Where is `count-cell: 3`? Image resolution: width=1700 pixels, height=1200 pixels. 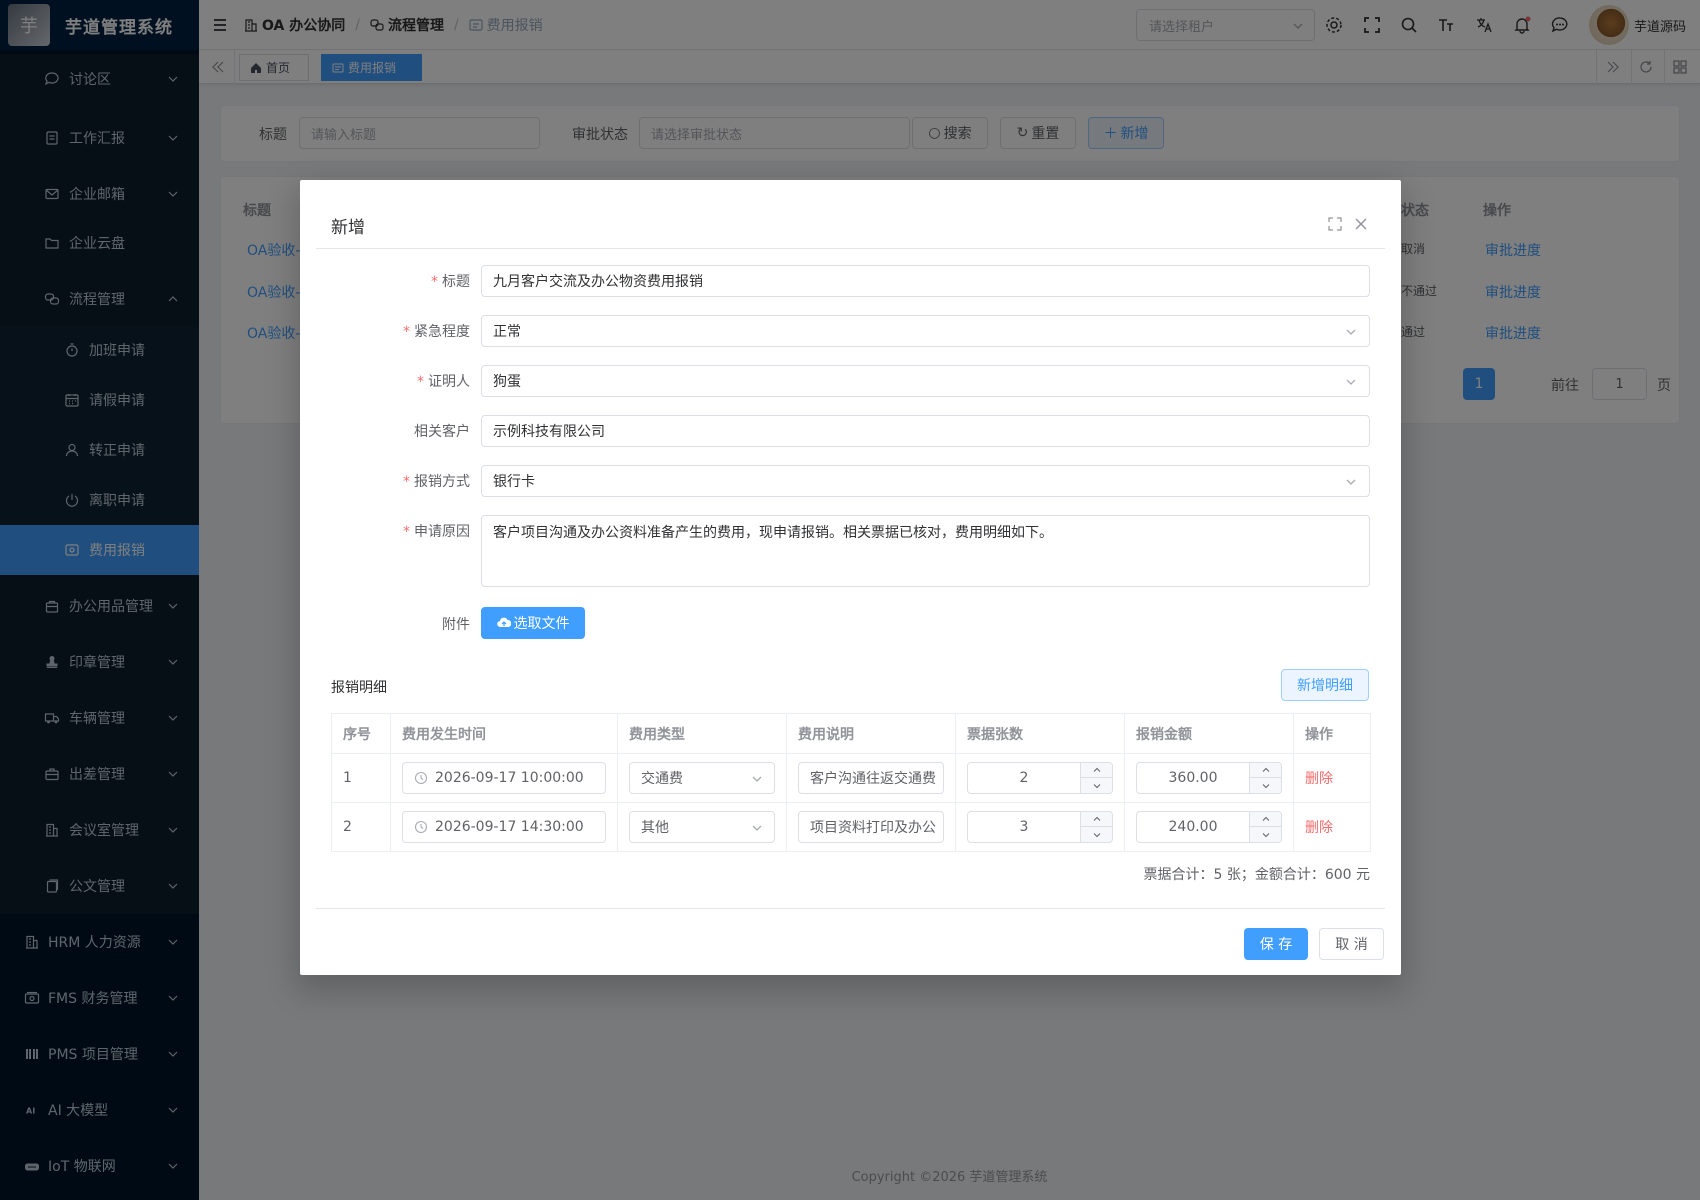
count-cell: 3 is located at coordinates (1040, 827).